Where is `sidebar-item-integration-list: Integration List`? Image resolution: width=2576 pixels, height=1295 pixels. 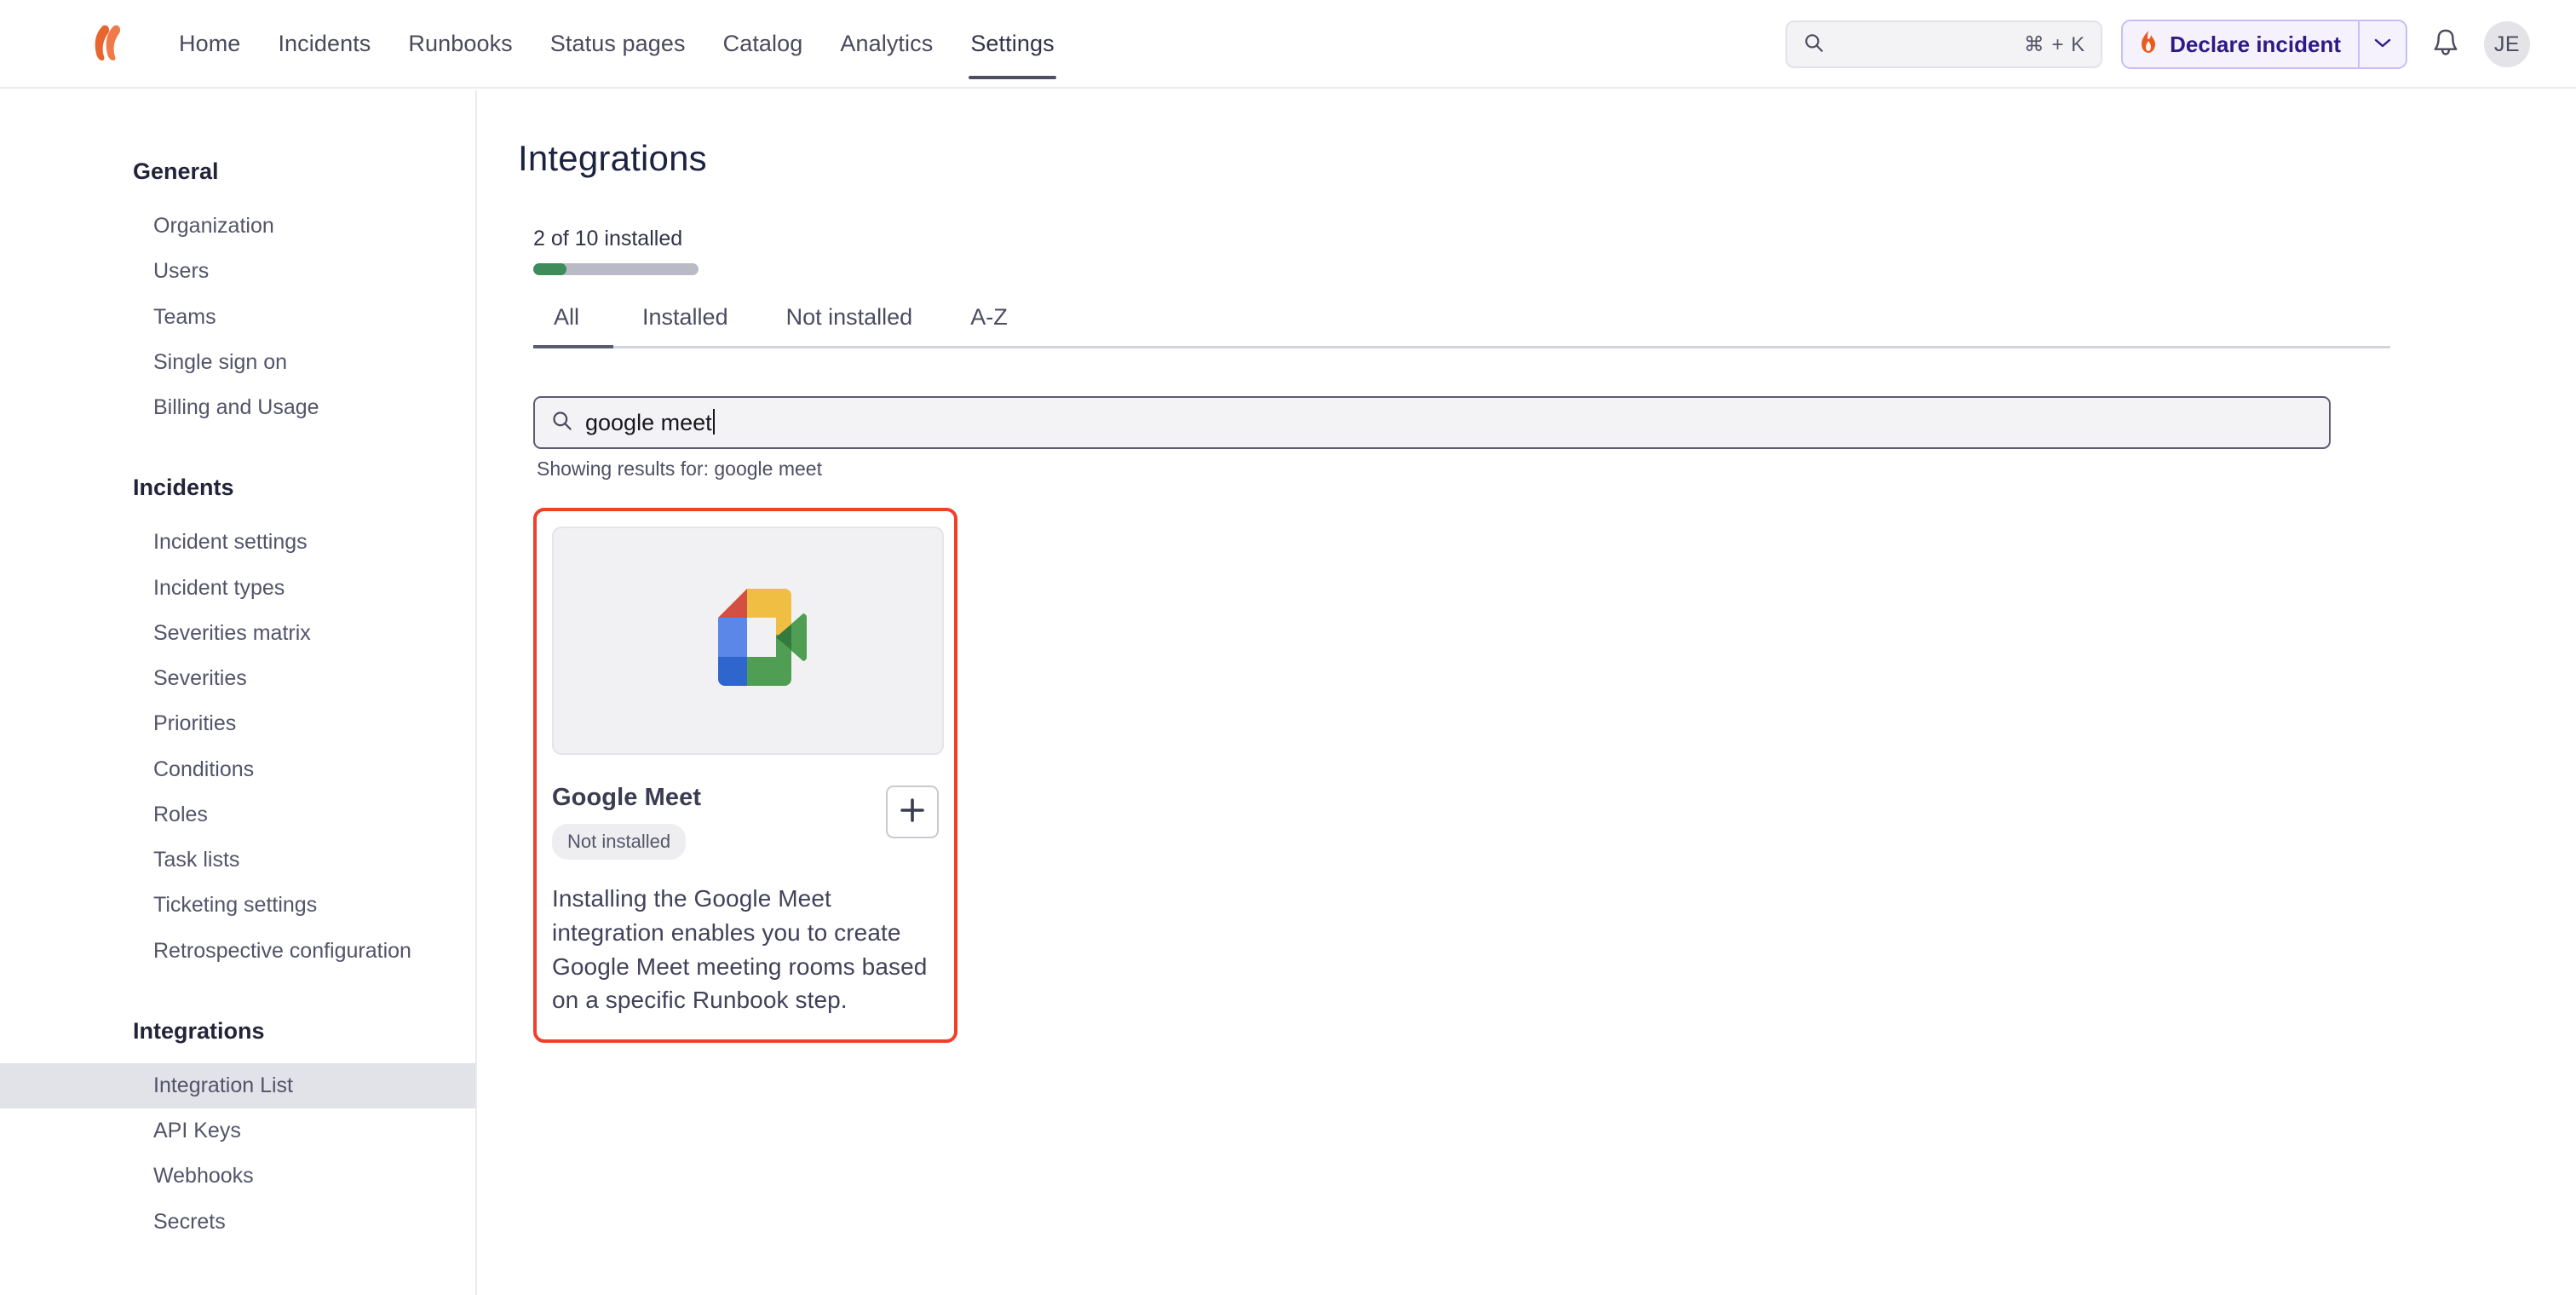
sidebar-item-integration-list: Integration List is located at coordinates (238, 1085).